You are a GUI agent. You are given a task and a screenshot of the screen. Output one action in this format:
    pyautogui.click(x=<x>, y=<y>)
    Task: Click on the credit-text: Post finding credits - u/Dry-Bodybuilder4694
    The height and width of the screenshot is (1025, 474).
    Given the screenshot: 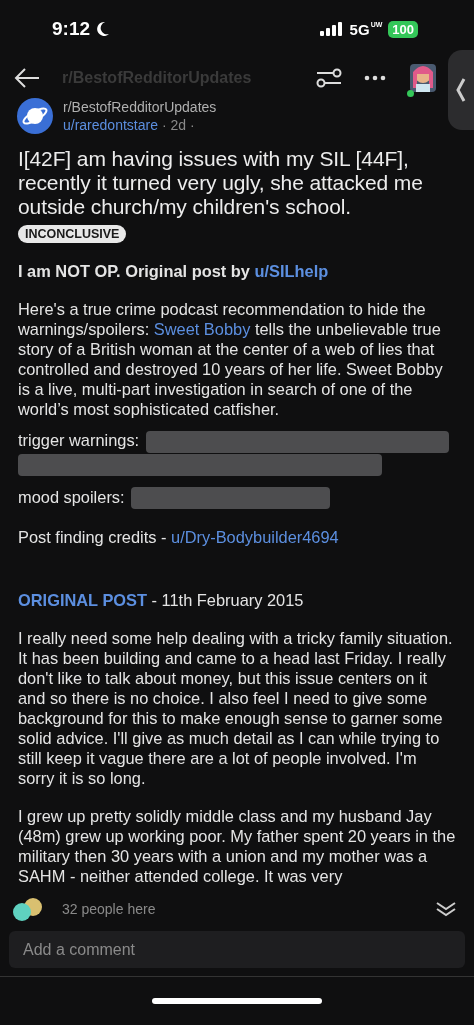 What is the action you would take?
    pyautogui.click(x=179, y=537)
    